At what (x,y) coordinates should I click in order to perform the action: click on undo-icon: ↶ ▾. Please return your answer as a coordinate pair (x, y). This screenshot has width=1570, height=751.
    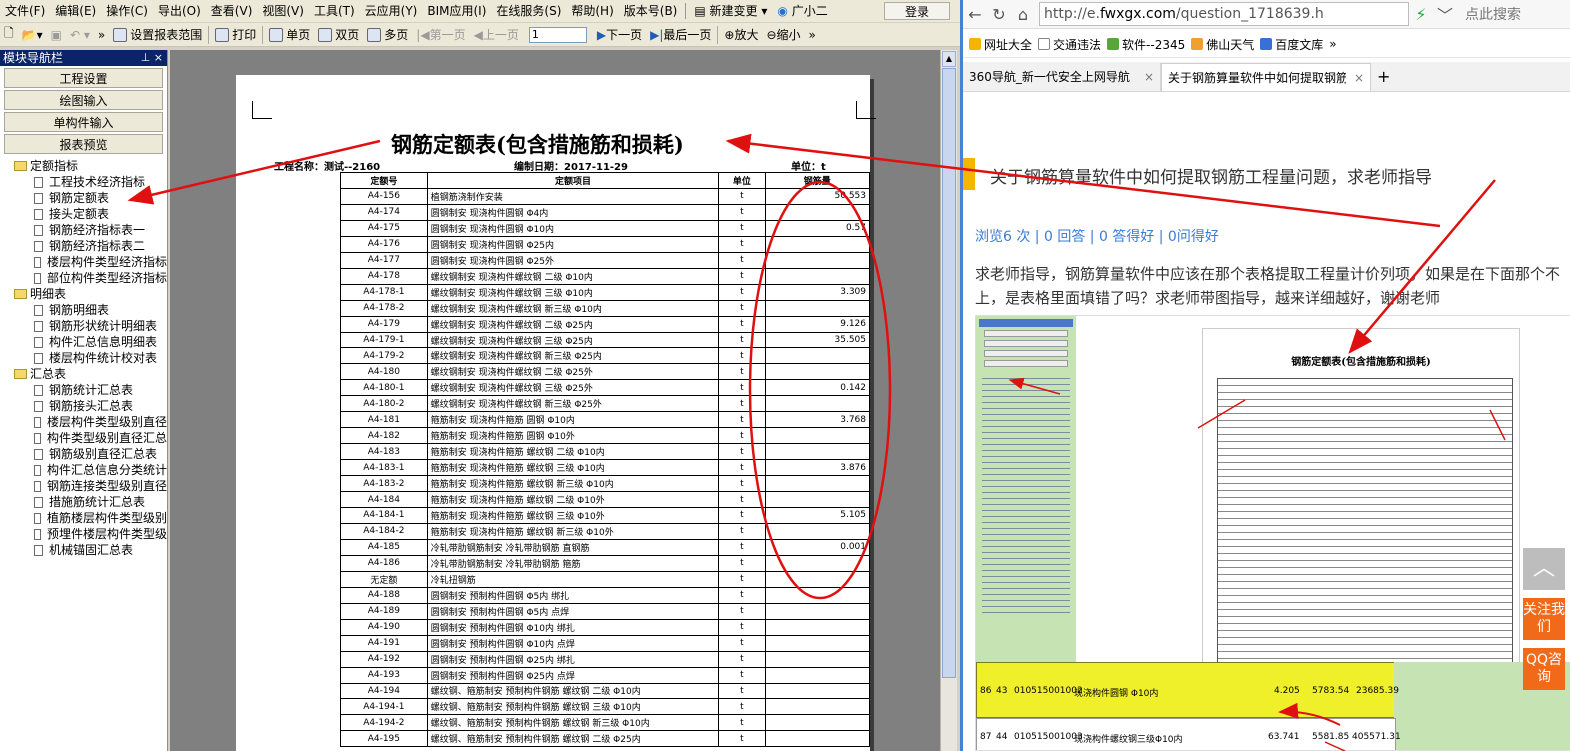
    Looking at the image, I should click on (80, 35).